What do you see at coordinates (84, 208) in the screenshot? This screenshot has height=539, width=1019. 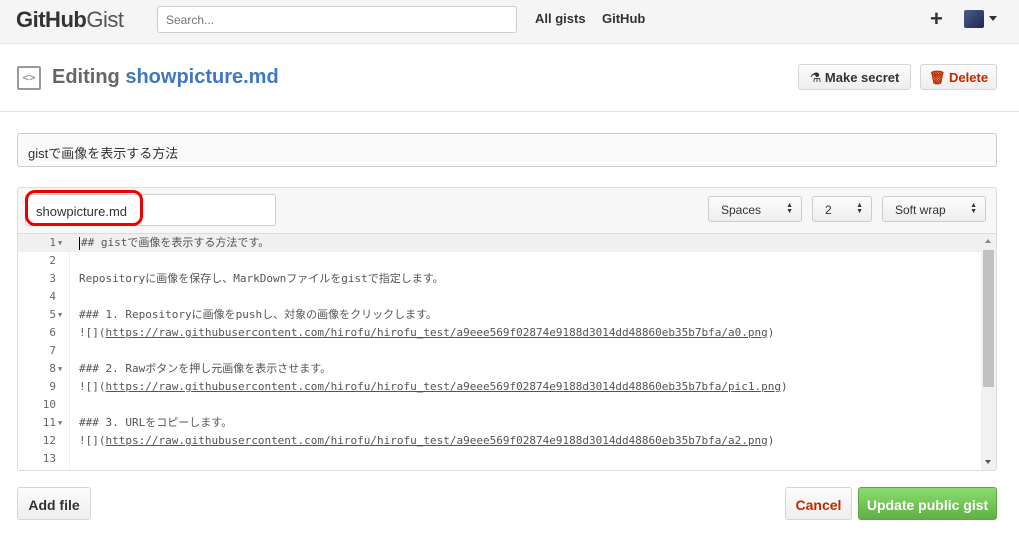 I see `highlight-annotation` at bounding box center [84, 208].